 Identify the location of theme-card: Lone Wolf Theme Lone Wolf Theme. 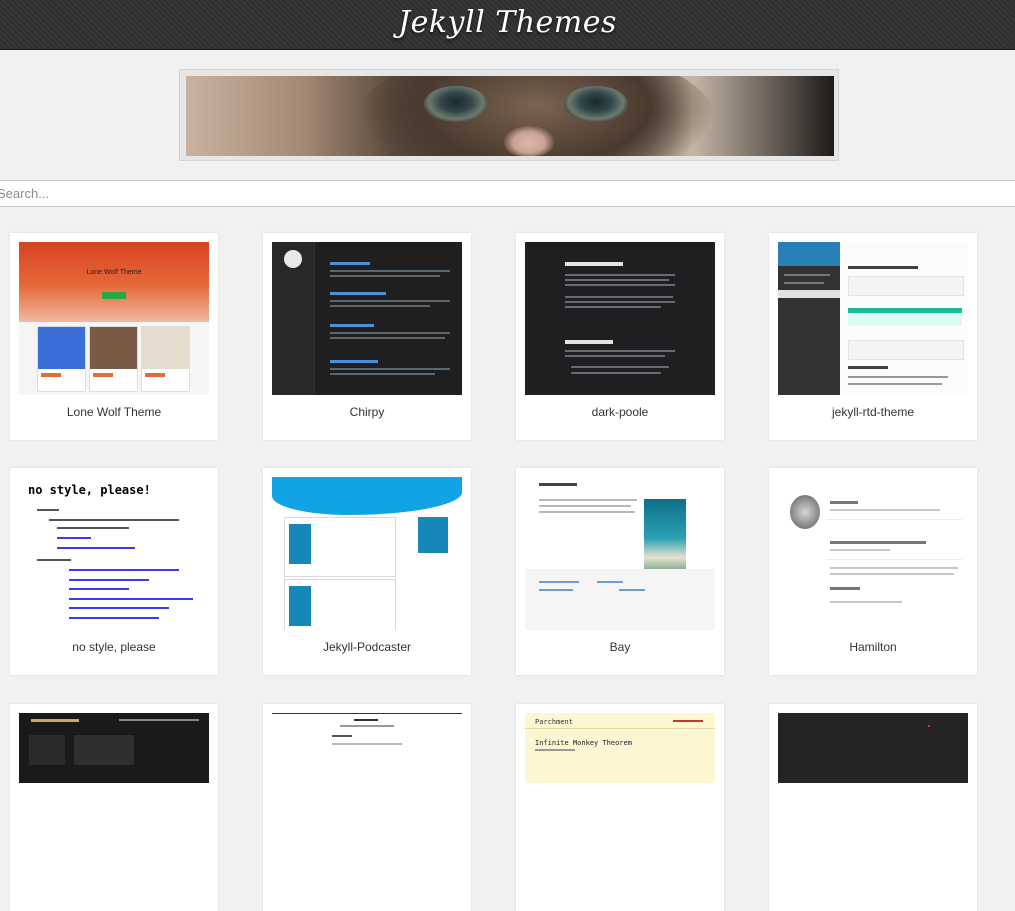
(114, 336).